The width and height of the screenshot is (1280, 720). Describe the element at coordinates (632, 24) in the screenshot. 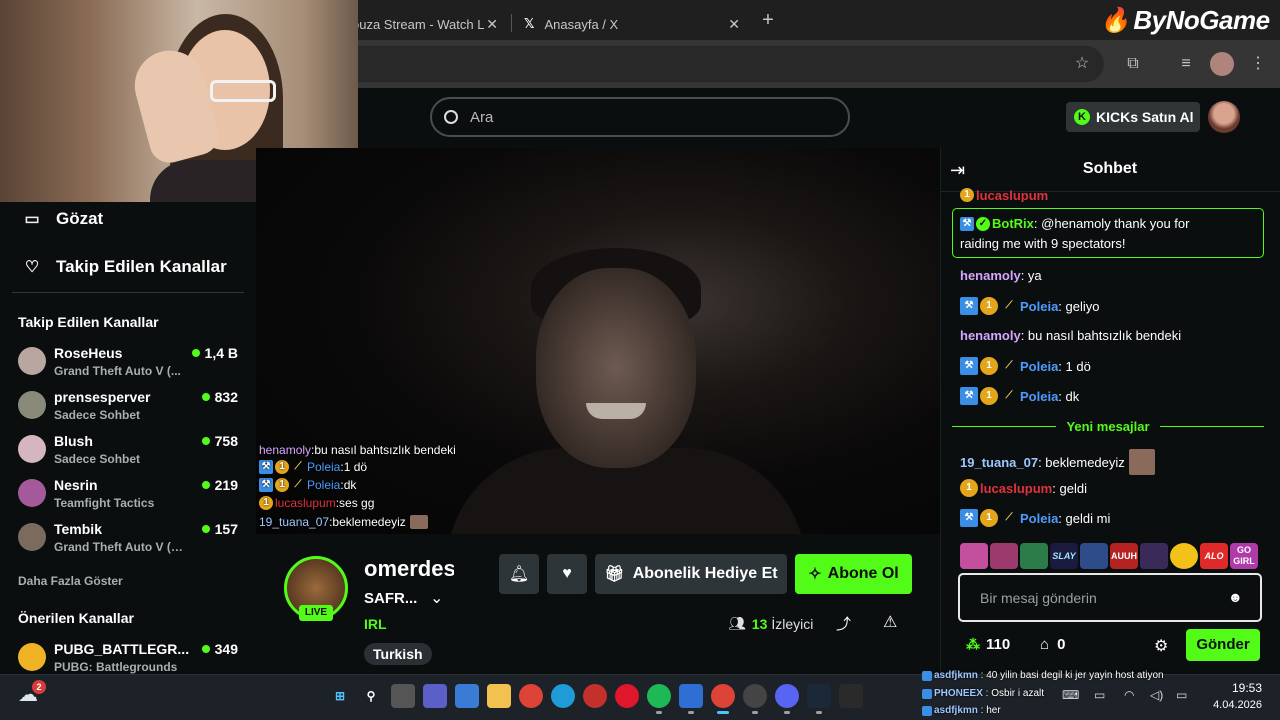

I see `tab-x-home: 𝕏 Anasayfa / X ✕` at that location.